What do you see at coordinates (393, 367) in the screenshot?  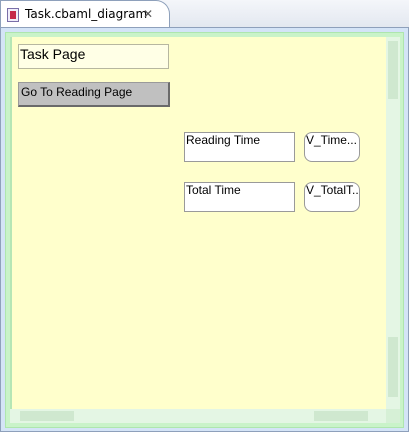 I see `vertical-scroll-thumb-bottom` at bounding box center [393, 367].